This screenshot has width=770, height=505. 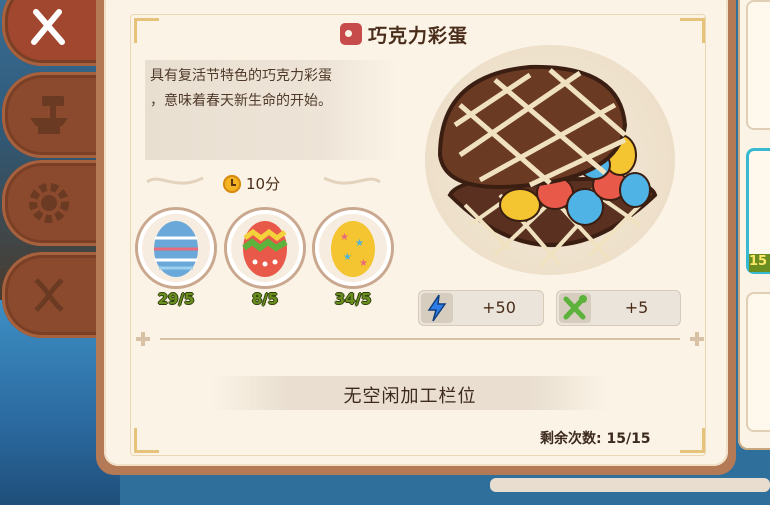 I want to click on recipe-title-row: 巧克力彩蛋, so click(x=404, y=34).